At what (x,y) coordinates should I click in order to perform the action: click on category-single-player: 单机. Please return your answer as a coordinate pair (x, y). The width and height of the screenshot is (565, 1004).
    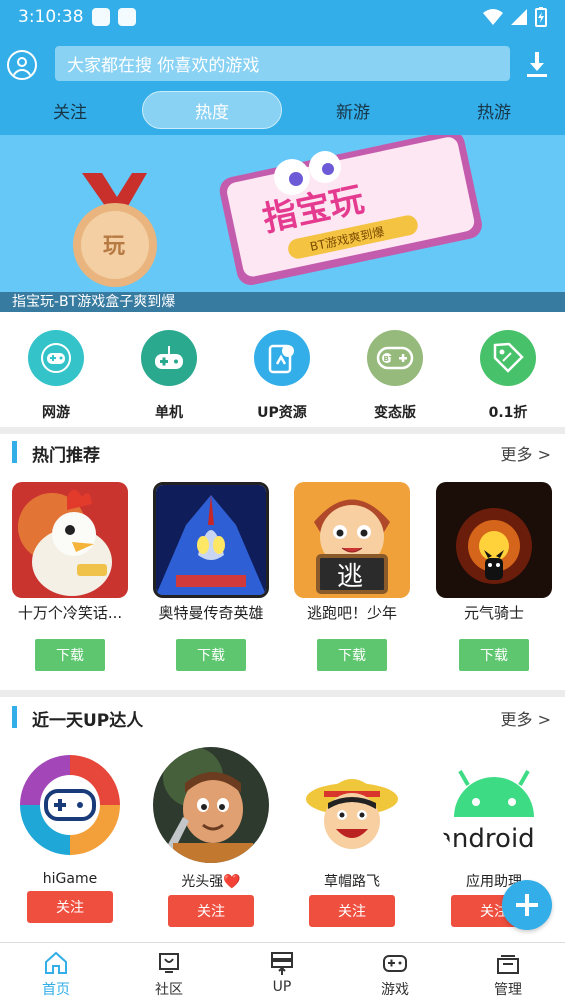
    Looking at the image, I should click on (169, 376).